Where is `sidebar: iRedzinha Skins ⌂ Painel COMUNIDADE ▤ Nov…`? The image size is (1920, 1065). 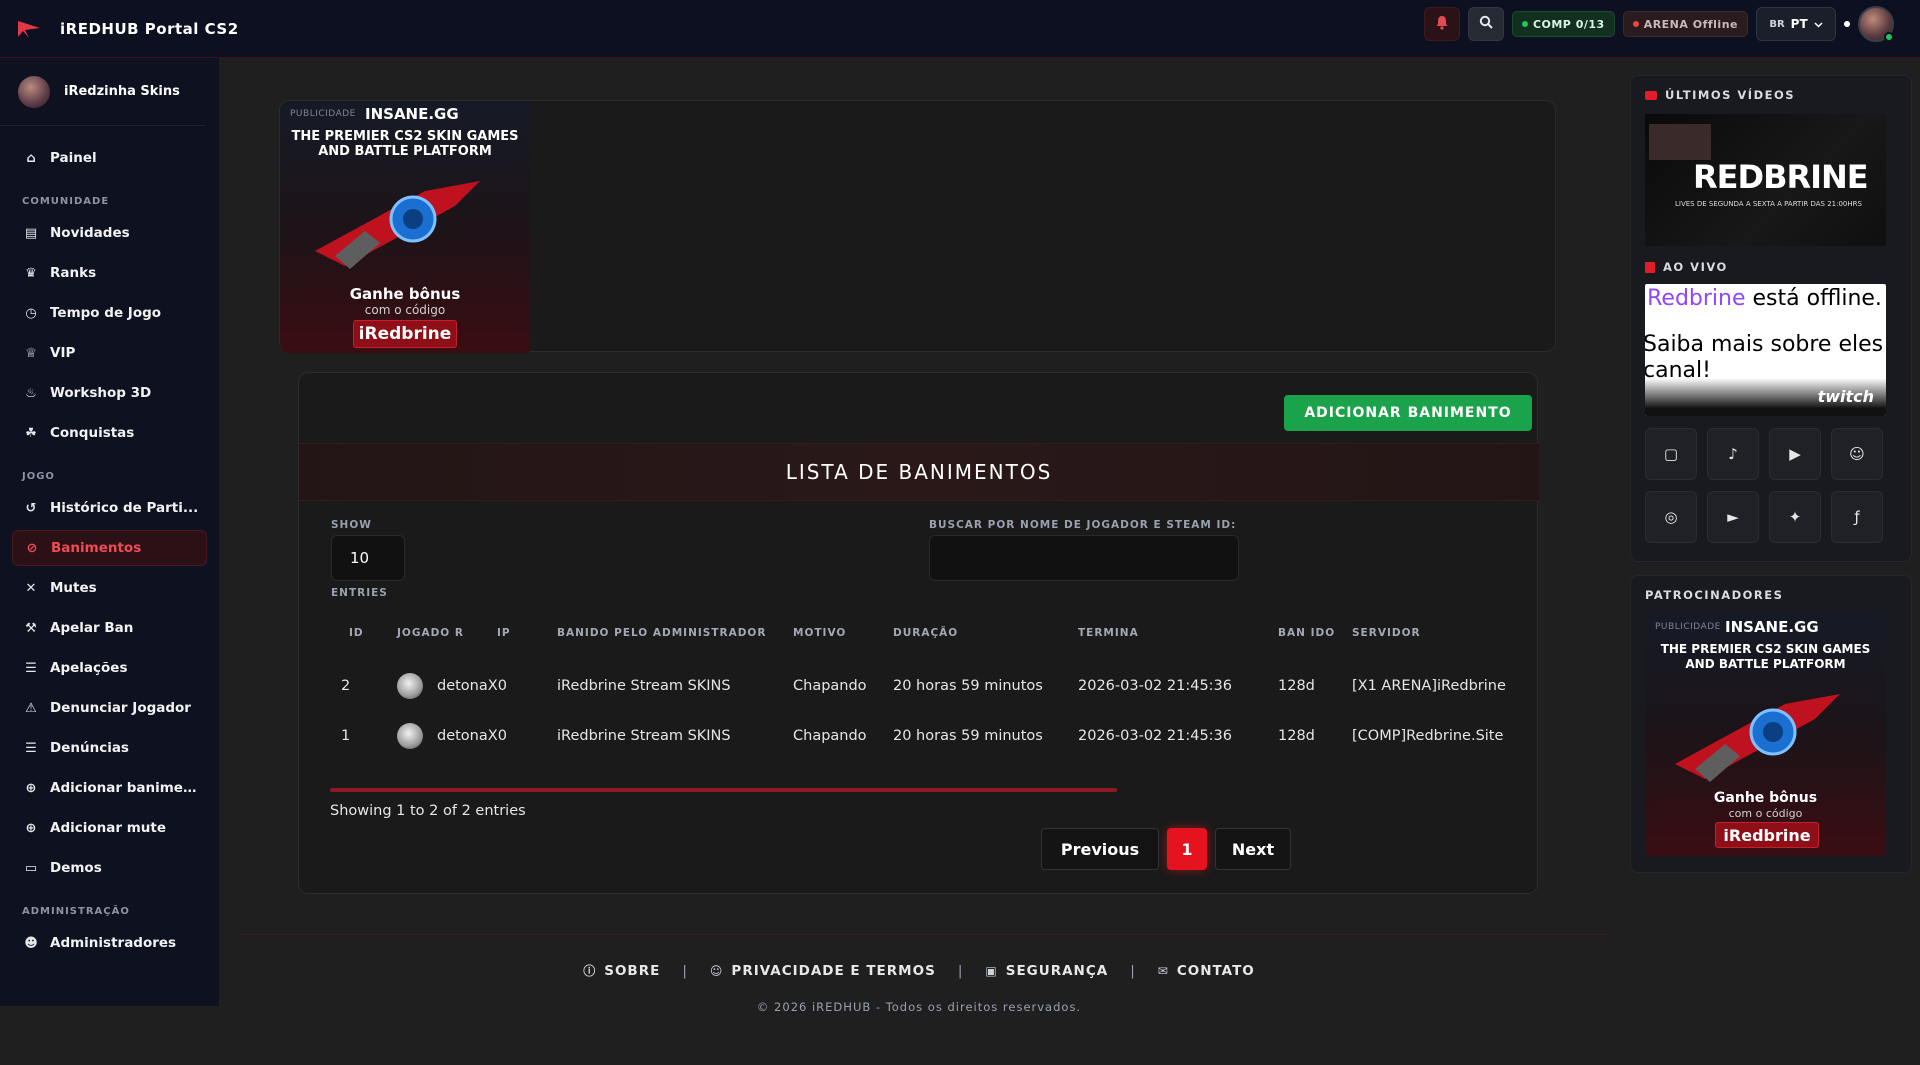 sidebar: iRedzinha Skins ⌂ Painel COMUNIDADE ▤ Nov… is located at coordinates (109, 532).